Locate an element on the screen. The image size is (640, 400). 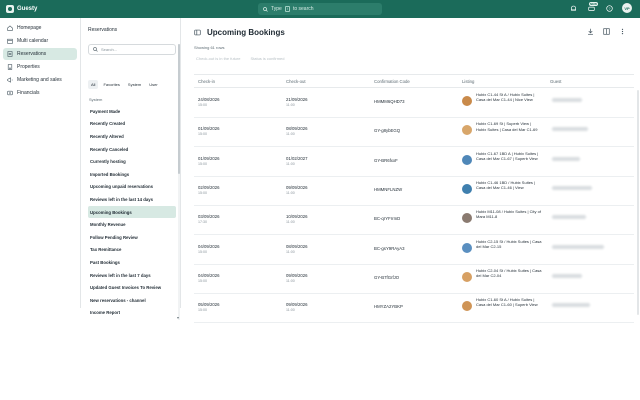
check-in-time: 15:00 is located at coordinates (202, 310).